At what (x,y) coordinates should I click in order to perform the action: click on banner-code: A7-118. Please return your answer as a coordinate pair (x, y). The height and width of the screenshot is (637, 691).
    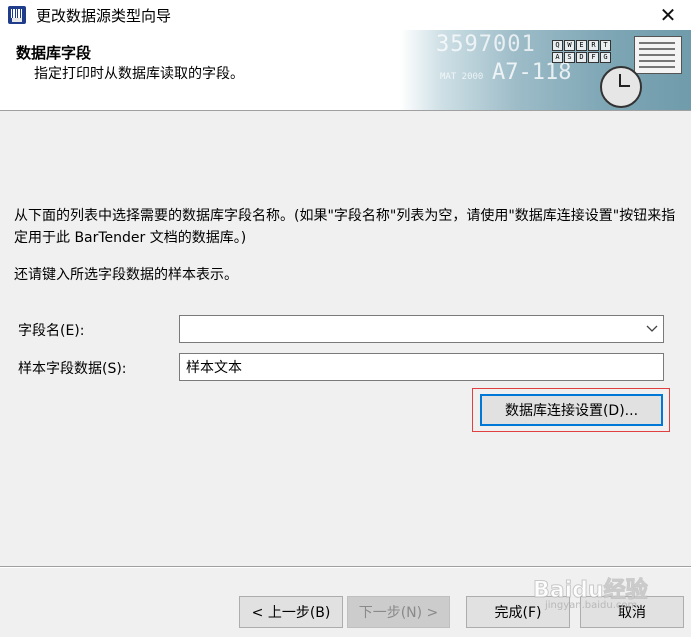
    Looking at the image, I should click on (532, 72).